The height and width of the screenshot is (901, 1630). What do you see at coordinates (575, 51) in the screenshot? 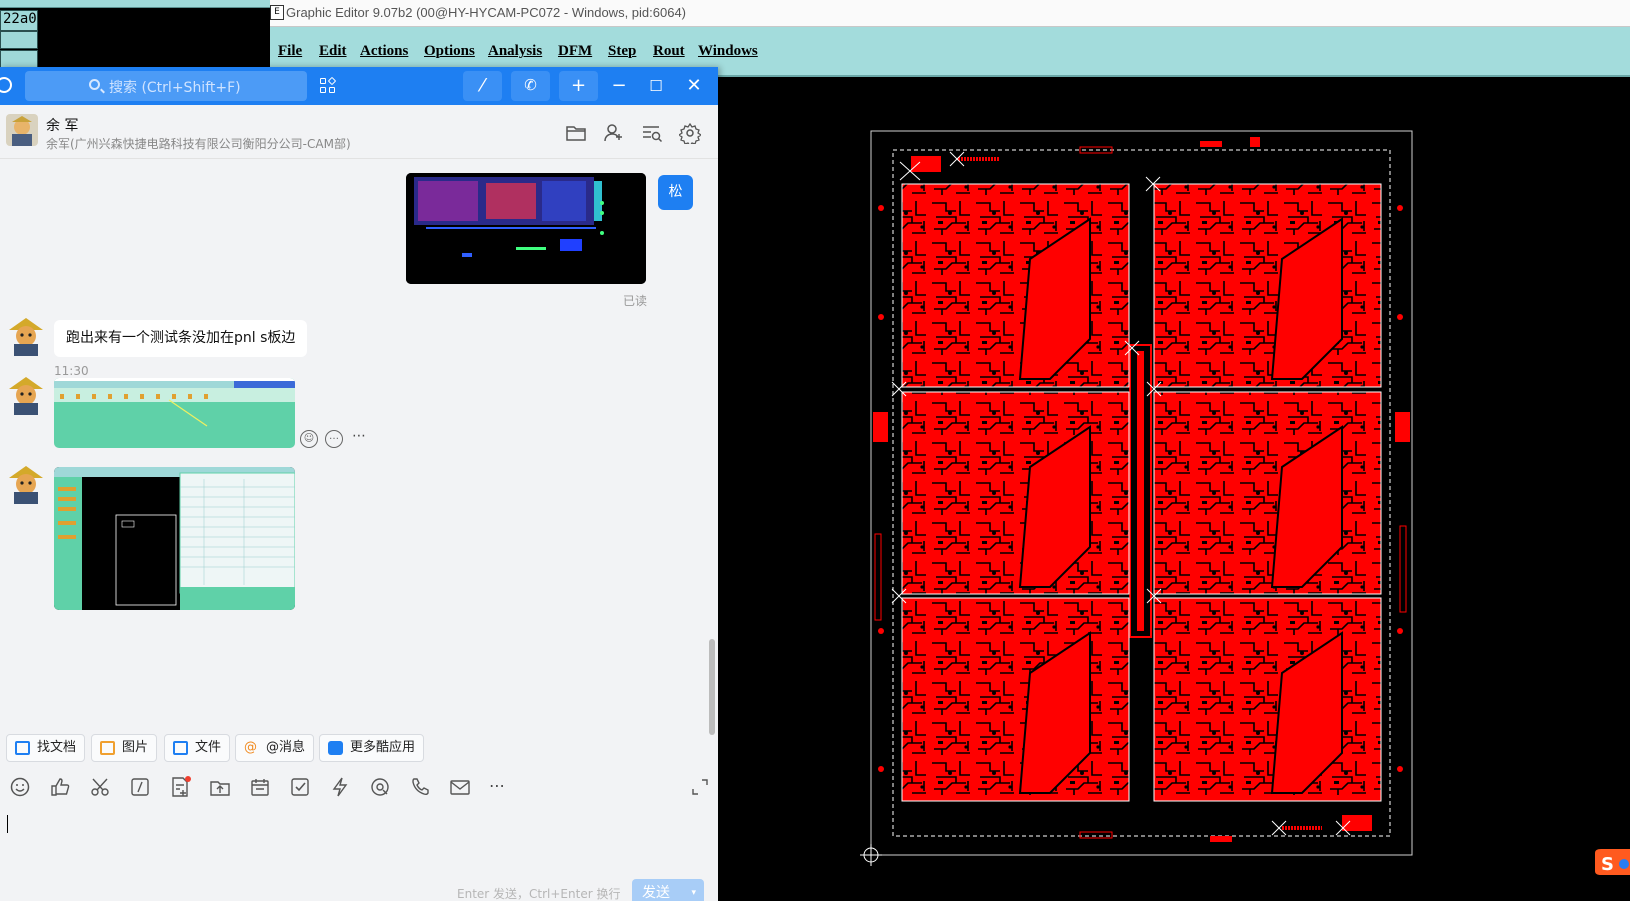
I see `menu-dfm: DFM` at bounding box center [575, 51].